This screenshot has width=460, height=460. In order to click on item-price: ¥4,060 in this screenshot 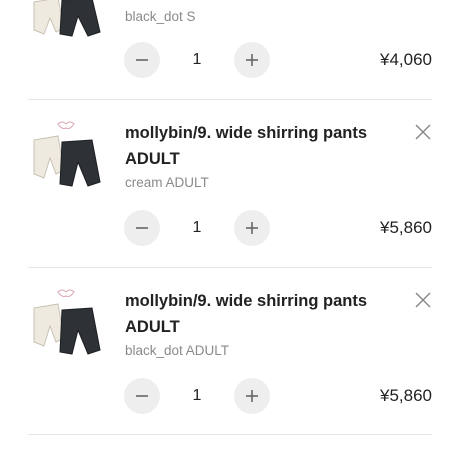, I will do `click(406, 59)`.